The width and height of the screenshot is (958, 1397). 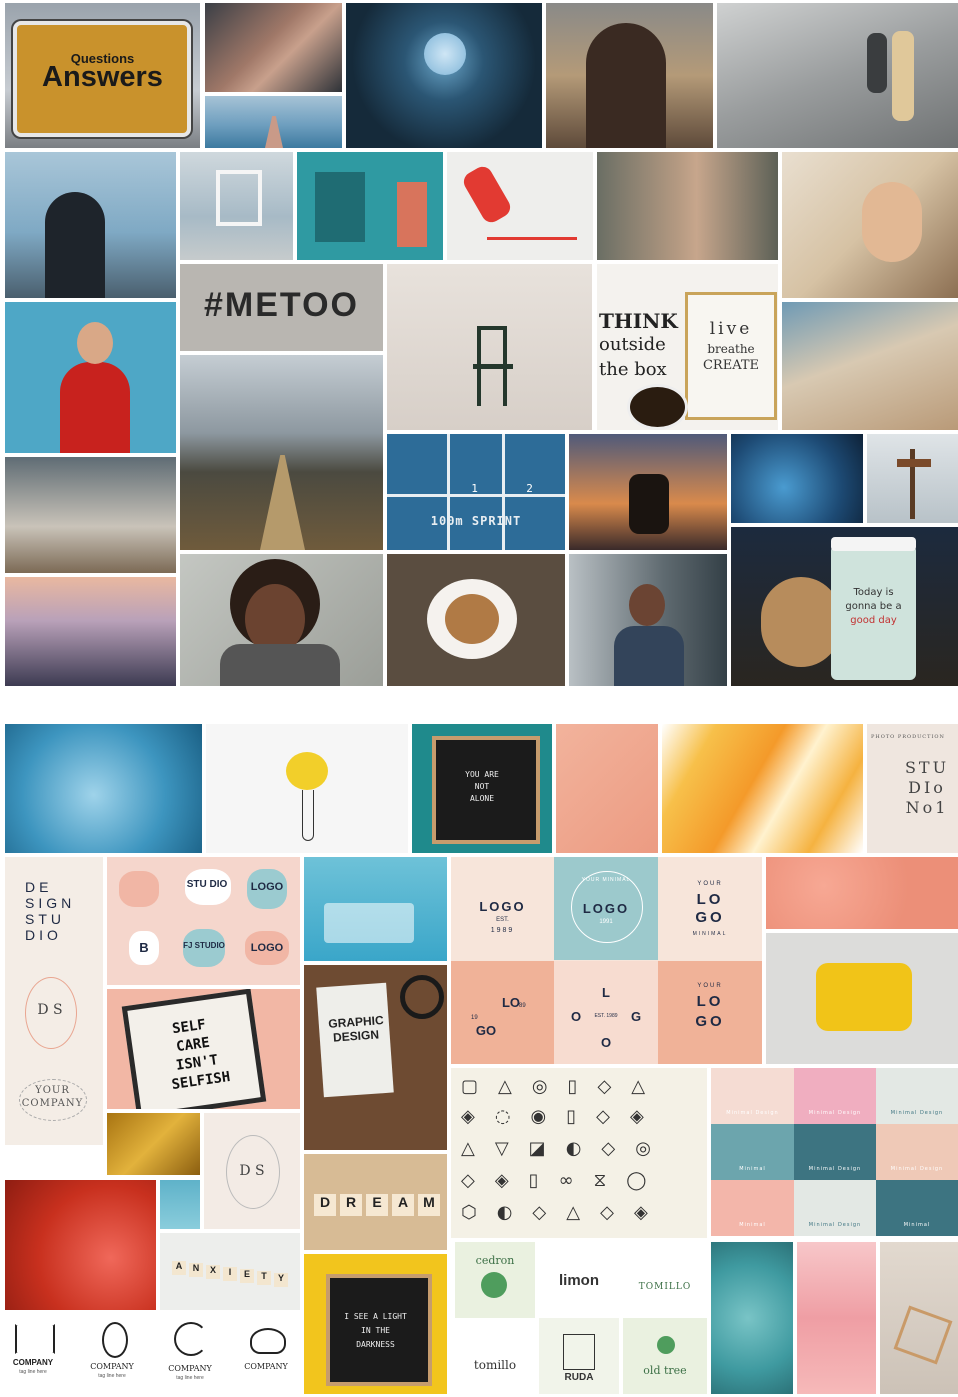 What do you see at coordinates (281, 452) in the screenshot?
I see `road-sunlight-photo` at bounding box center [281, 452].